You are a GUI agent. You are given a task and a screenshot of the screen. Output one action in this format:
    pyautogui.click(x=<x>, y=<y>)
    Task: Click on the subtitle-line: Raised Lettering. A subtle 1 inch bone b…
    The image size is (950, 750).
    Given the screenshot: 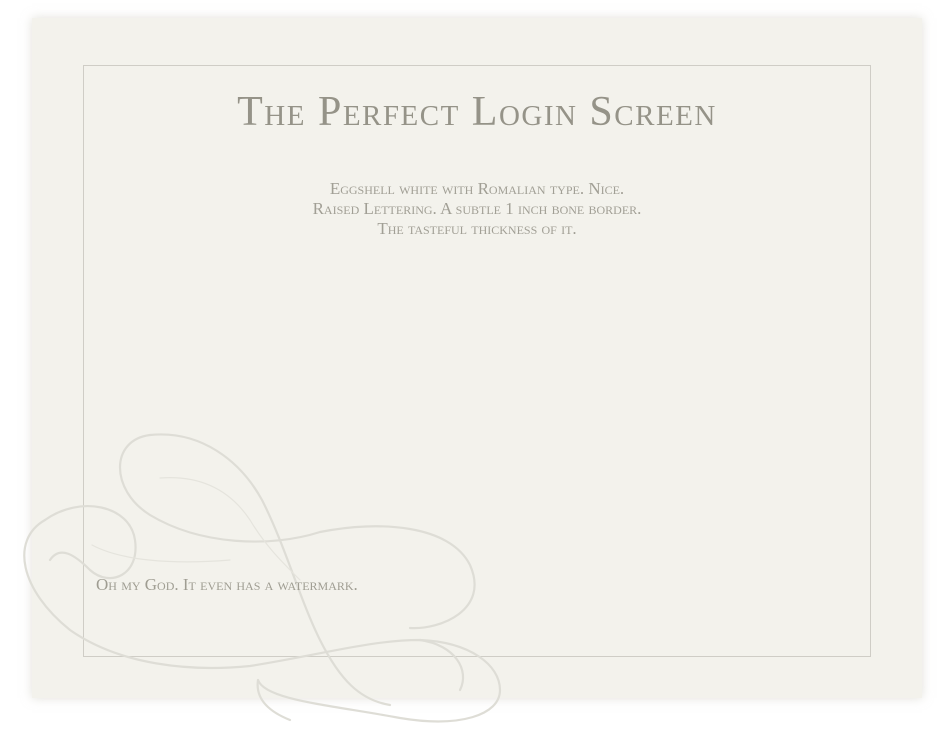 What is the action you would take?
    pyautogui.click(x=477, y=208)
    